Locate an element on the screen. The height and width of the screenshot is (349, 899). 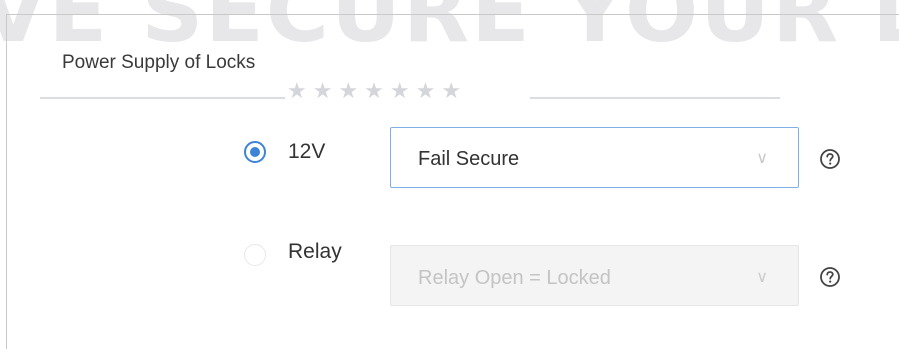
radio-12v-label: 12V is located at coordinates (306, 152).